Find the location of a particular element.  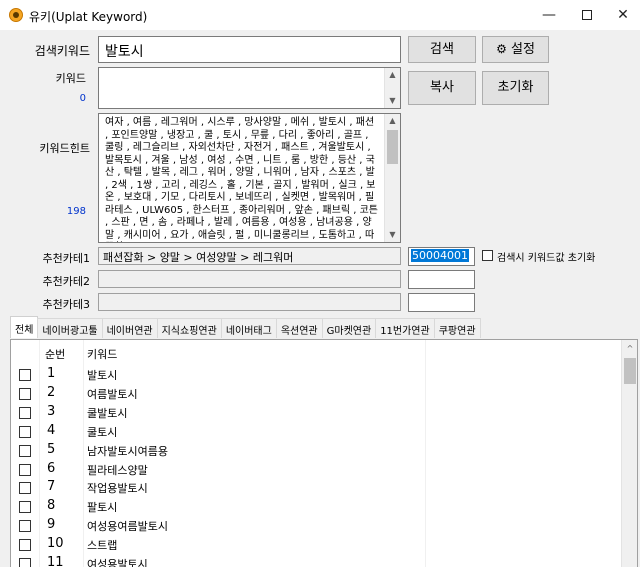

table-row: 3 쿨발토시 is located at coordinates (316, 413).